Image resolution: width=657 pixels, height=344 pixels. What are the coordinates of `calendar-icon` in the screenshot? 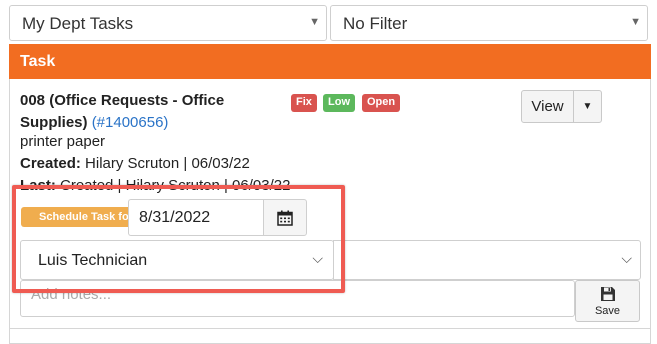 It's located at (285, 218).